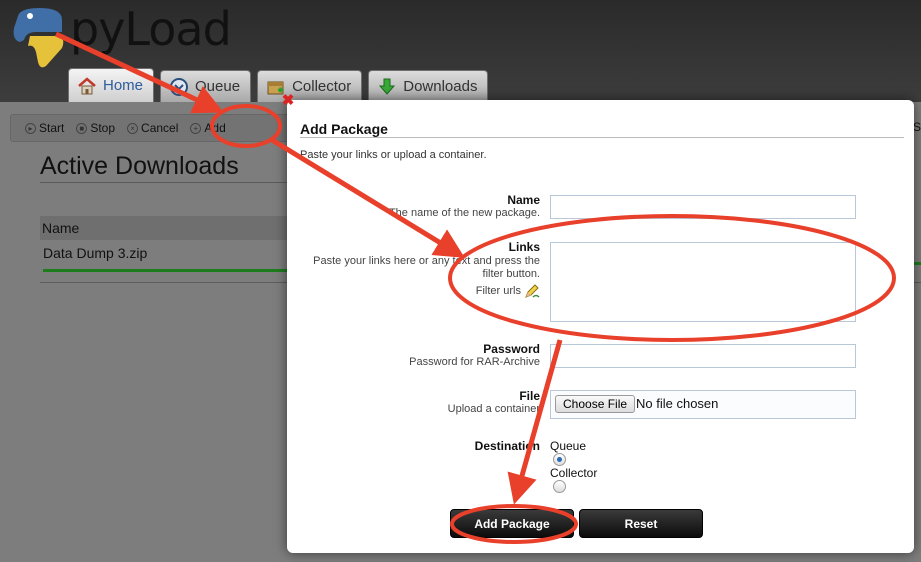 Image resolution: width=921 pixels, height=562 pixels. I want to click on links-label: Links, so click(524, 247).